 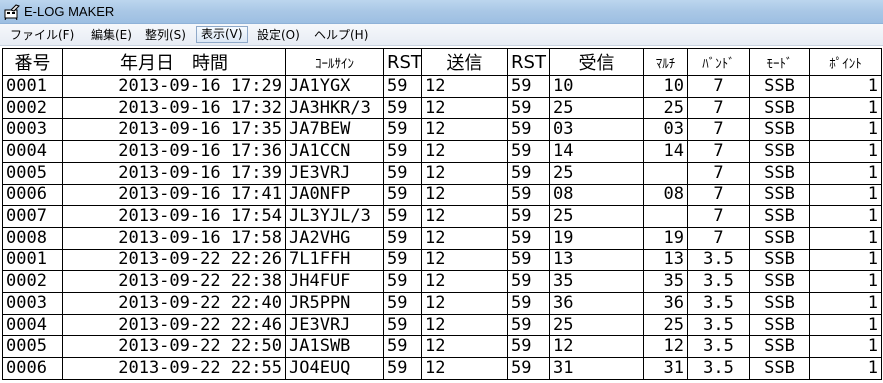 I want to click on cell-callsign: JL3YJL/3, so click(x=334, y=216).